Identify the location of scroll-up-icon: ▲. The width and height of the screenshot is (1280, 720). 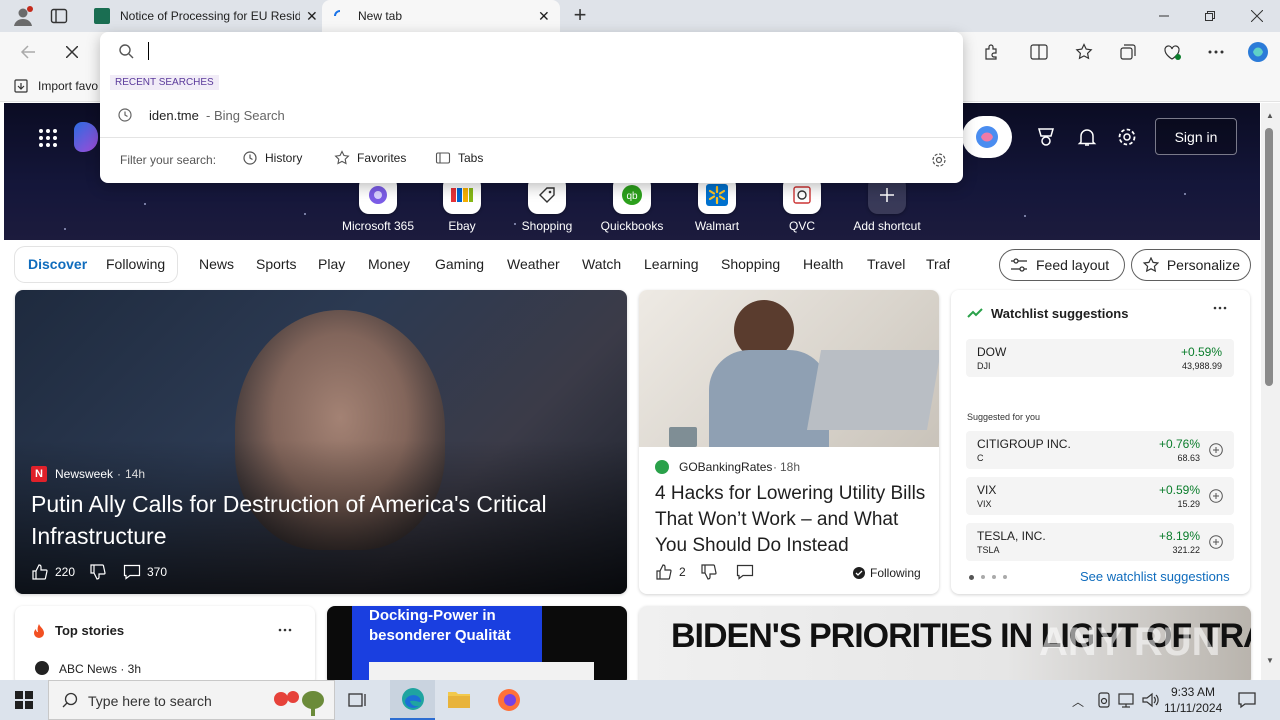
(1270, 115).